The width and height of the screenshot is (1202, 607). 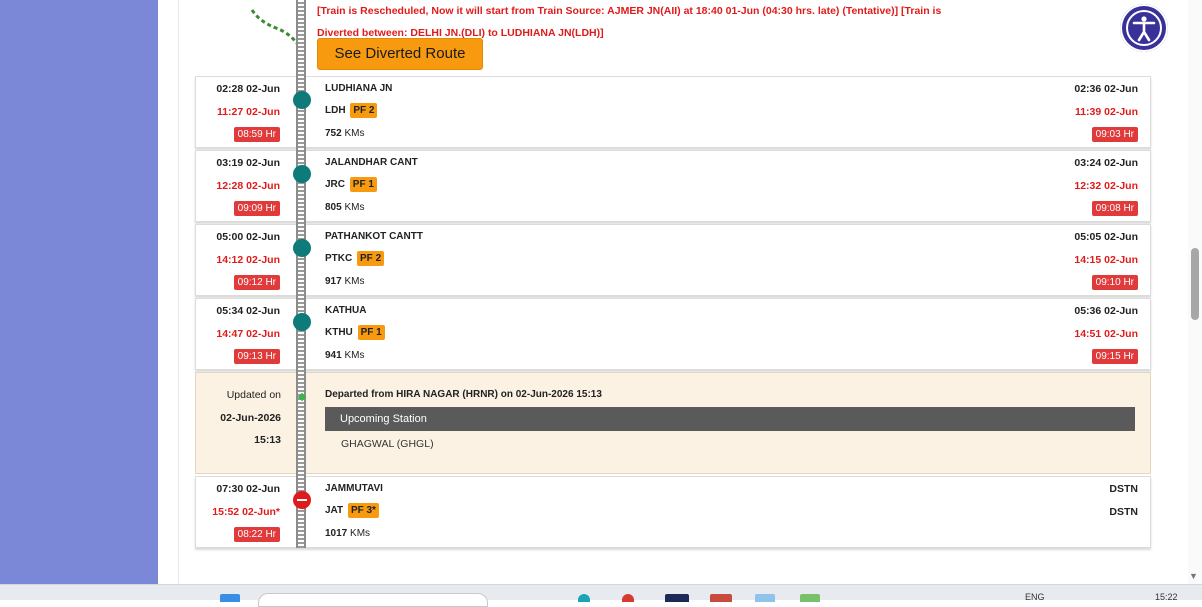 What do you see at coordinates (248, 311) in the screenshot?
I see `scheduled-arrival: 05:34 02-Jun` at bounding box center [248, 311].